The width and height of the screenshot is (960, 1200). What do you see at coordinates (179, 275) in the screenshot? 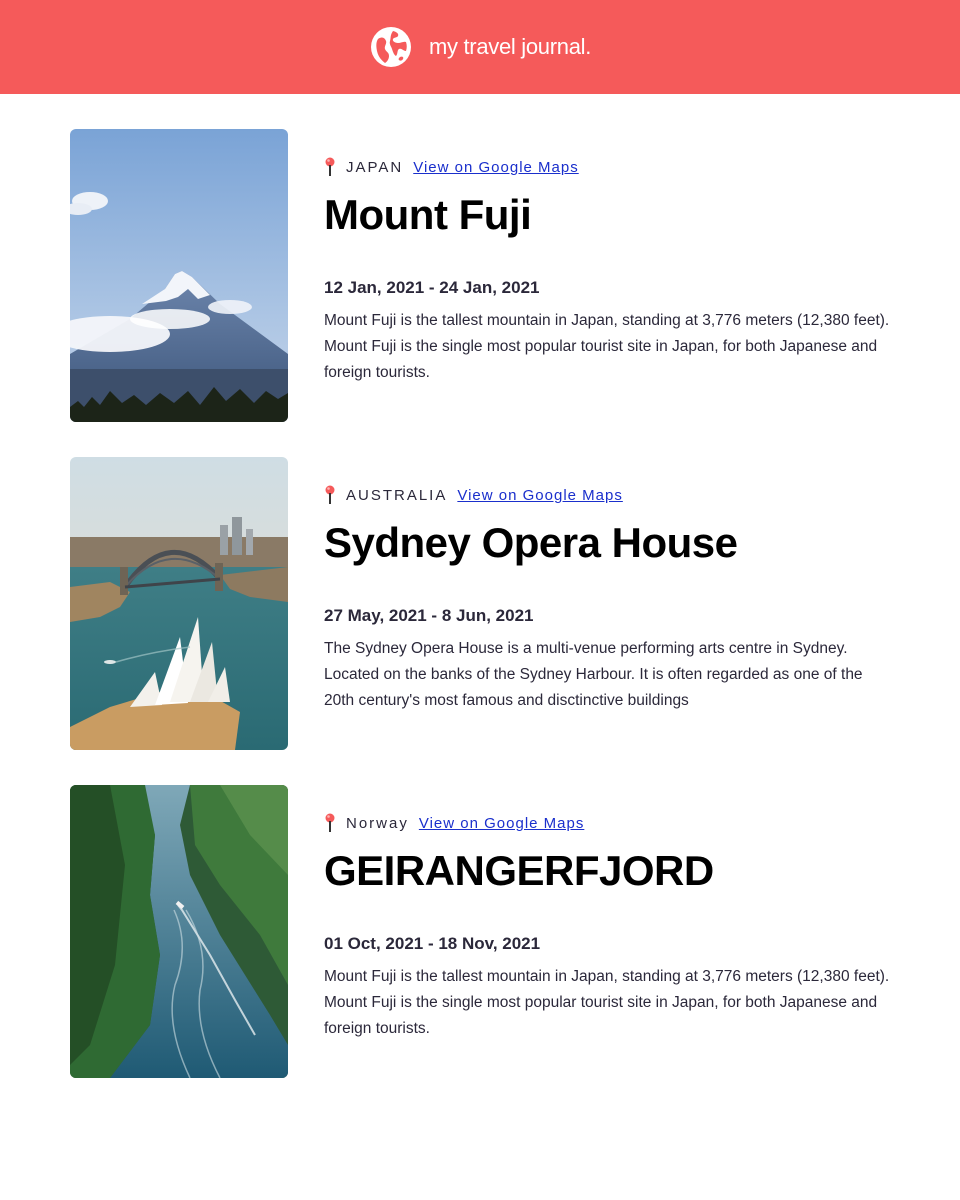
I see `mount-fuji-photo` at bounding box center [179, 275].